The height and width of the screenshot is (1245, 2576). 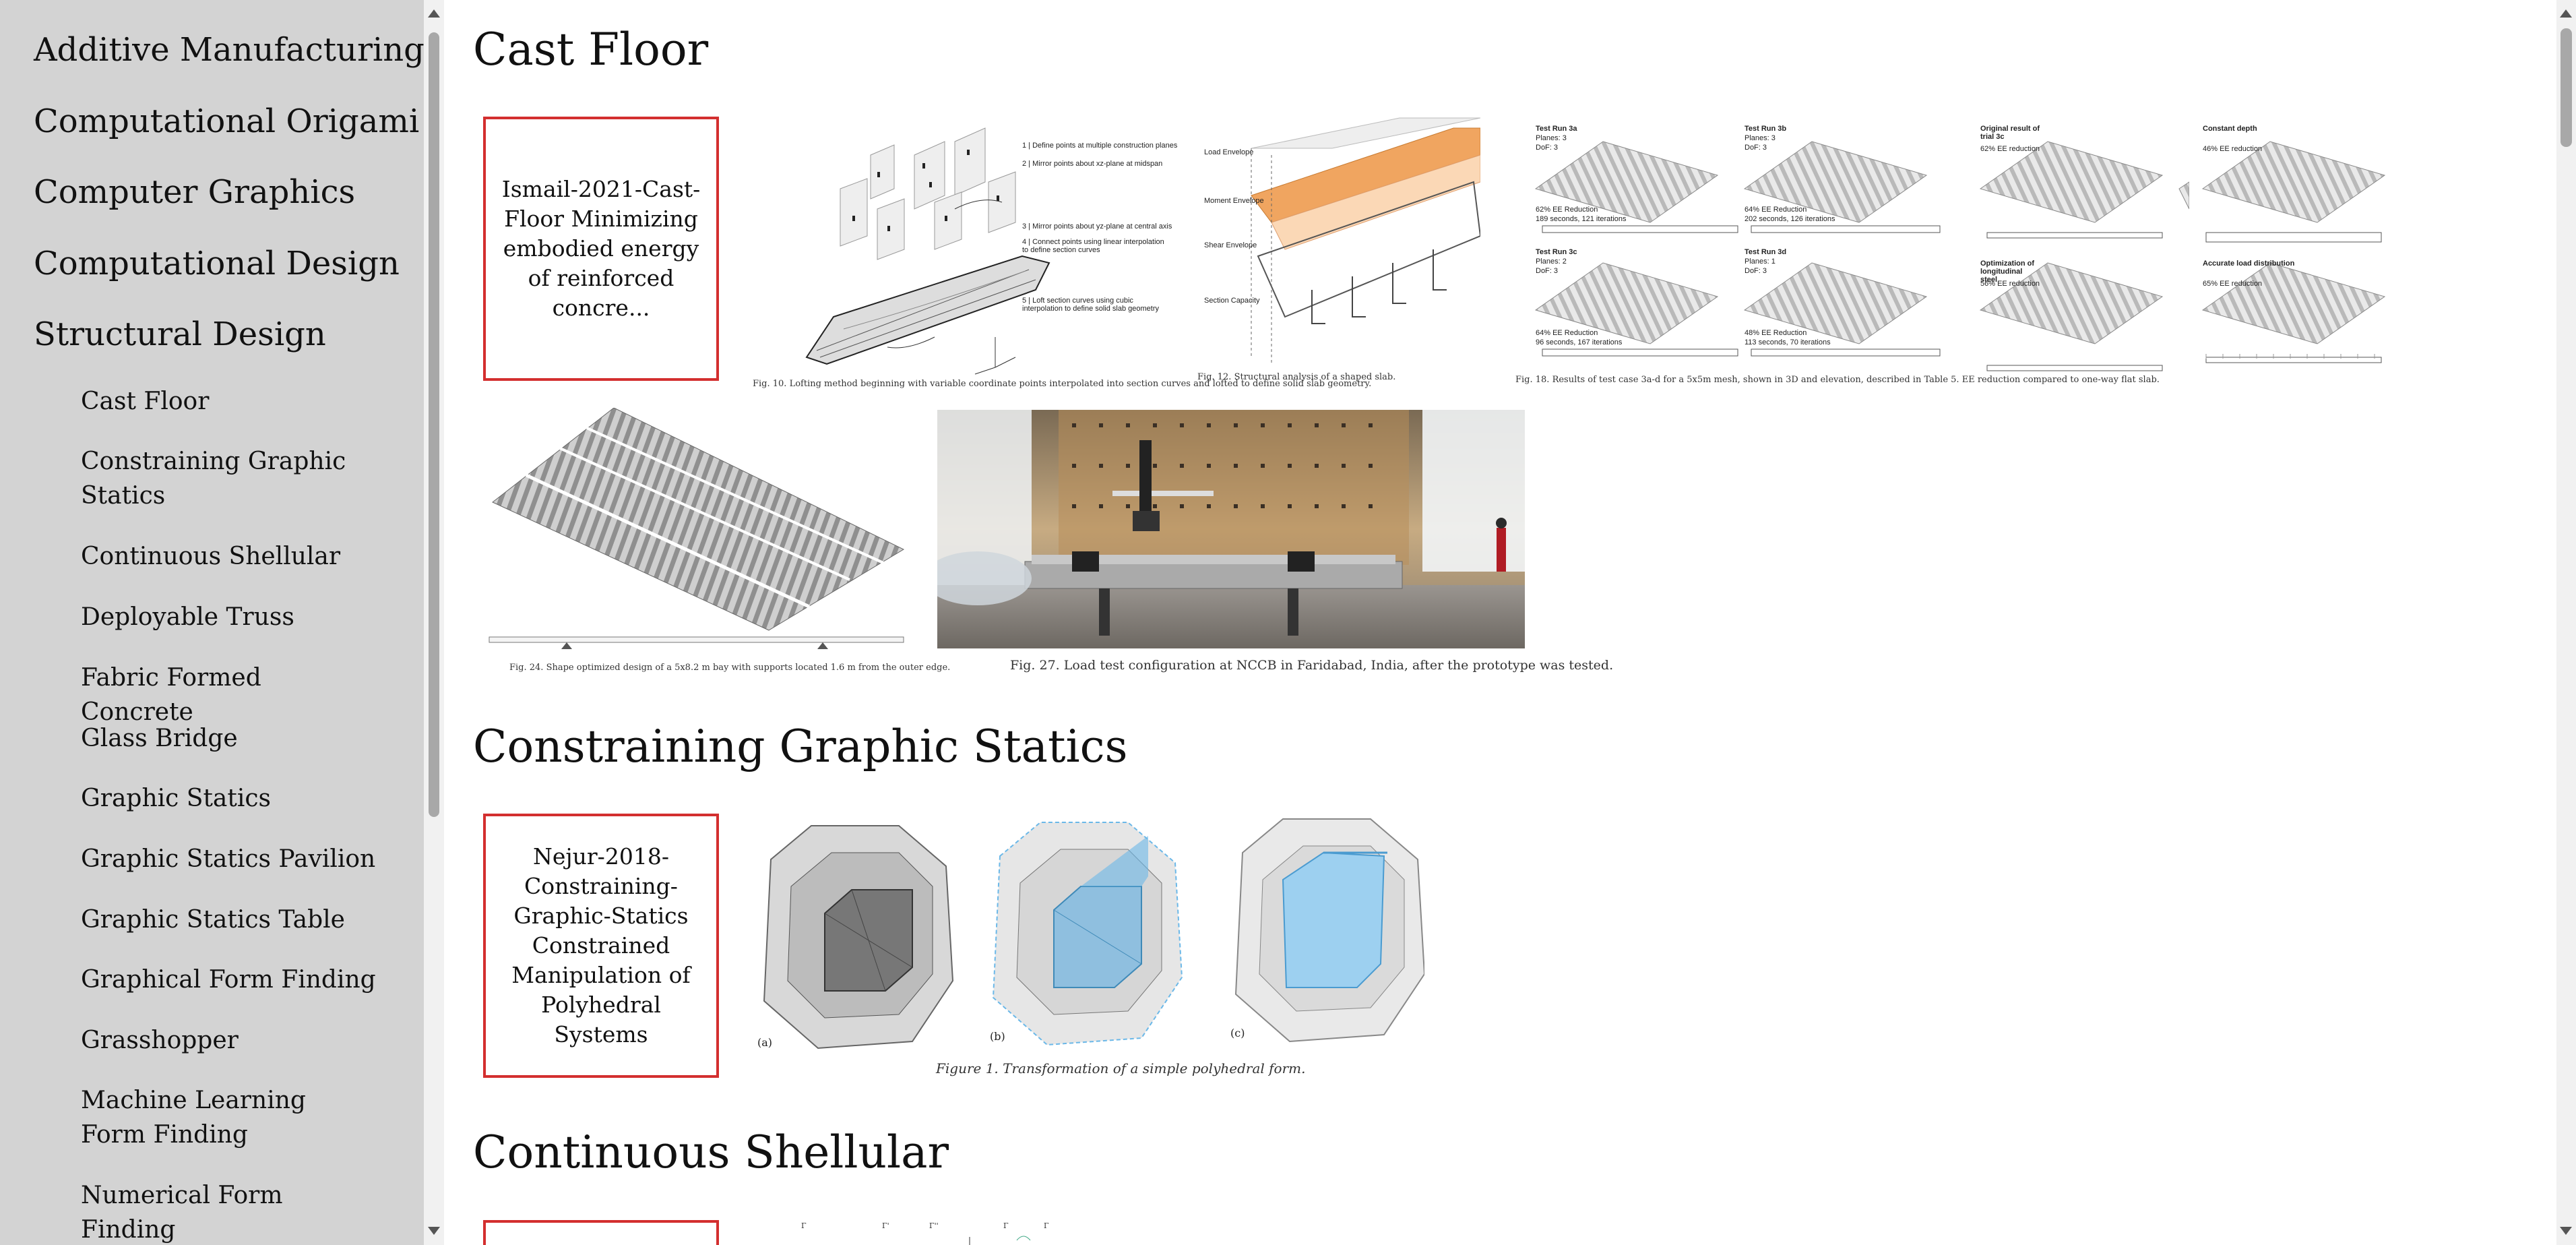 I want to click on nav-cast-floor: Cast Floor, so click(x=229, y=401).